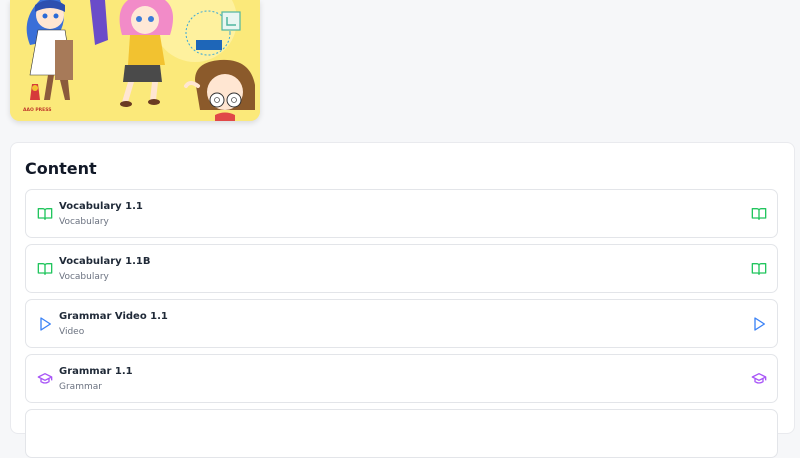 This screenshot has width=800, height=458. Describe the element at coordinates (401, 378) in the screenshot. I see `list-item-grammar-1-1: Grammar 1.1 Grammar` at that location.